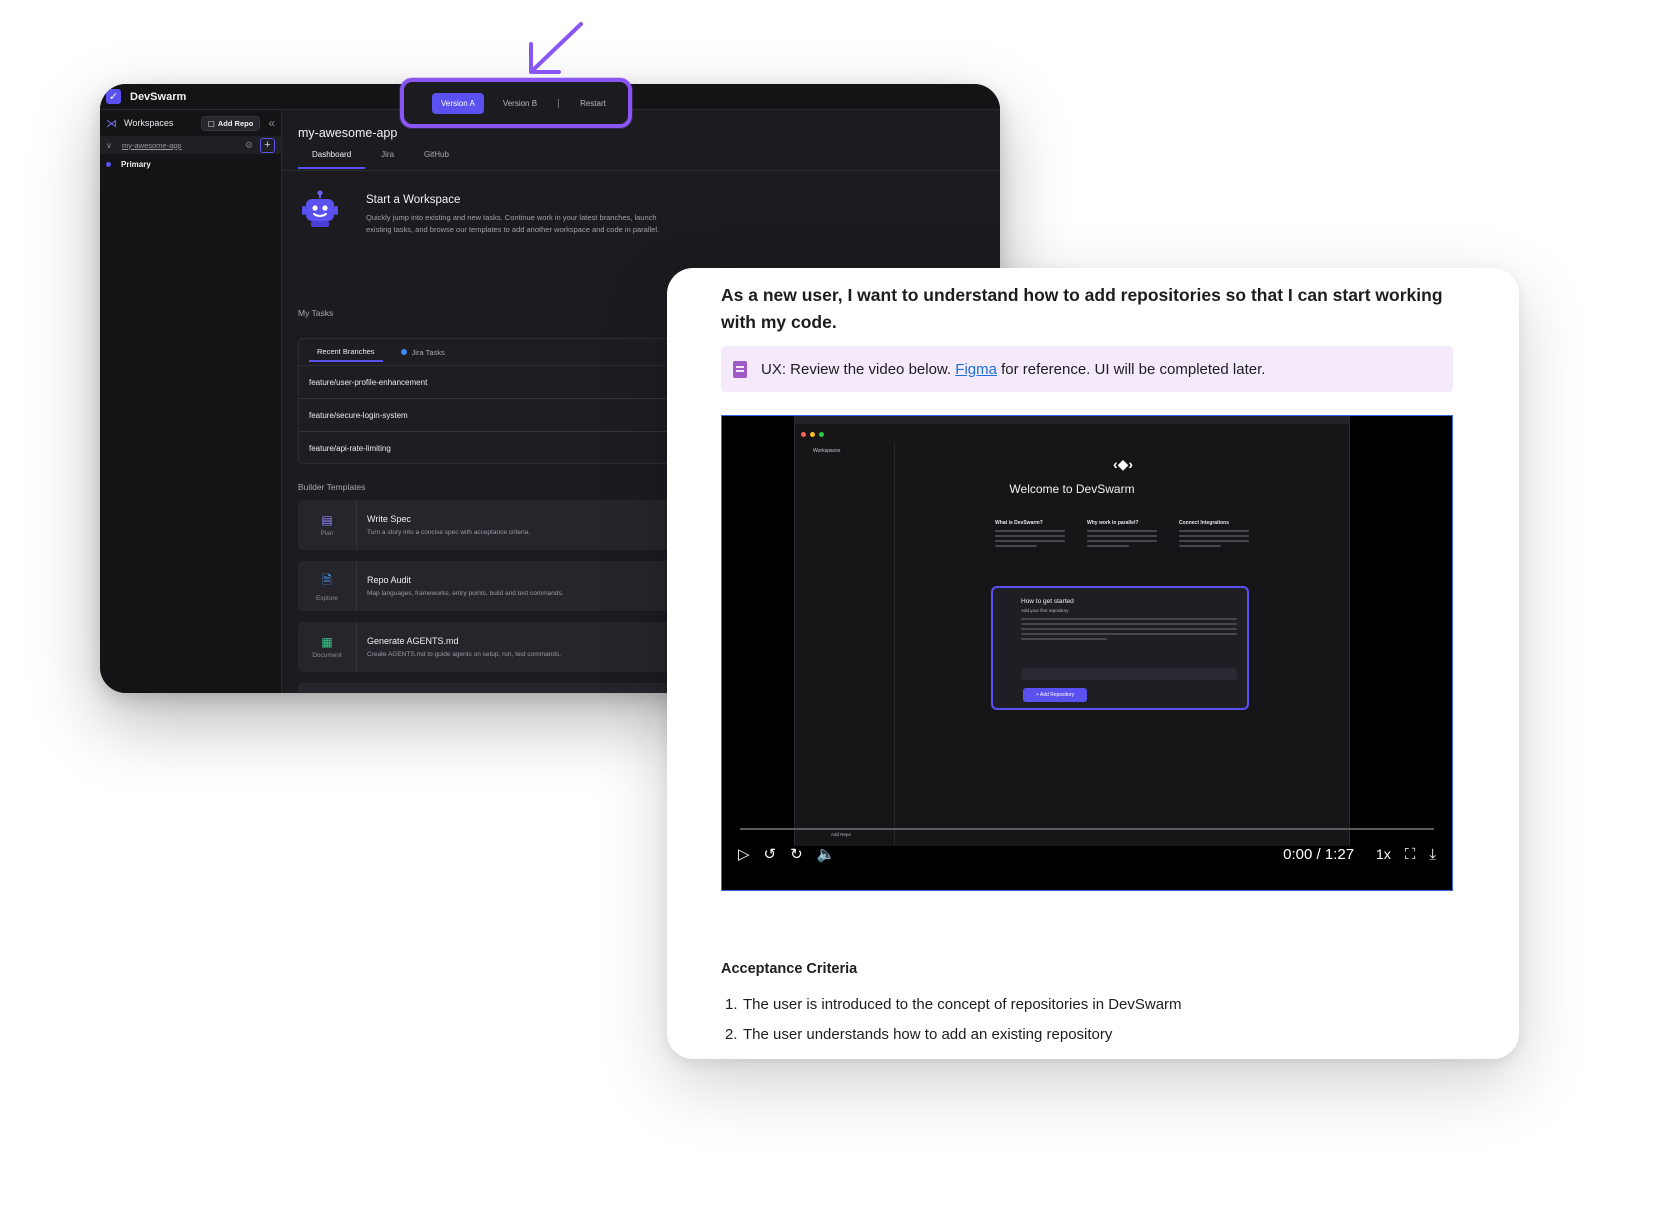  What do you see at coordinates (327, 533) in the screenshot?
I see `template-category: Plan` at bounding box center [327, 533].